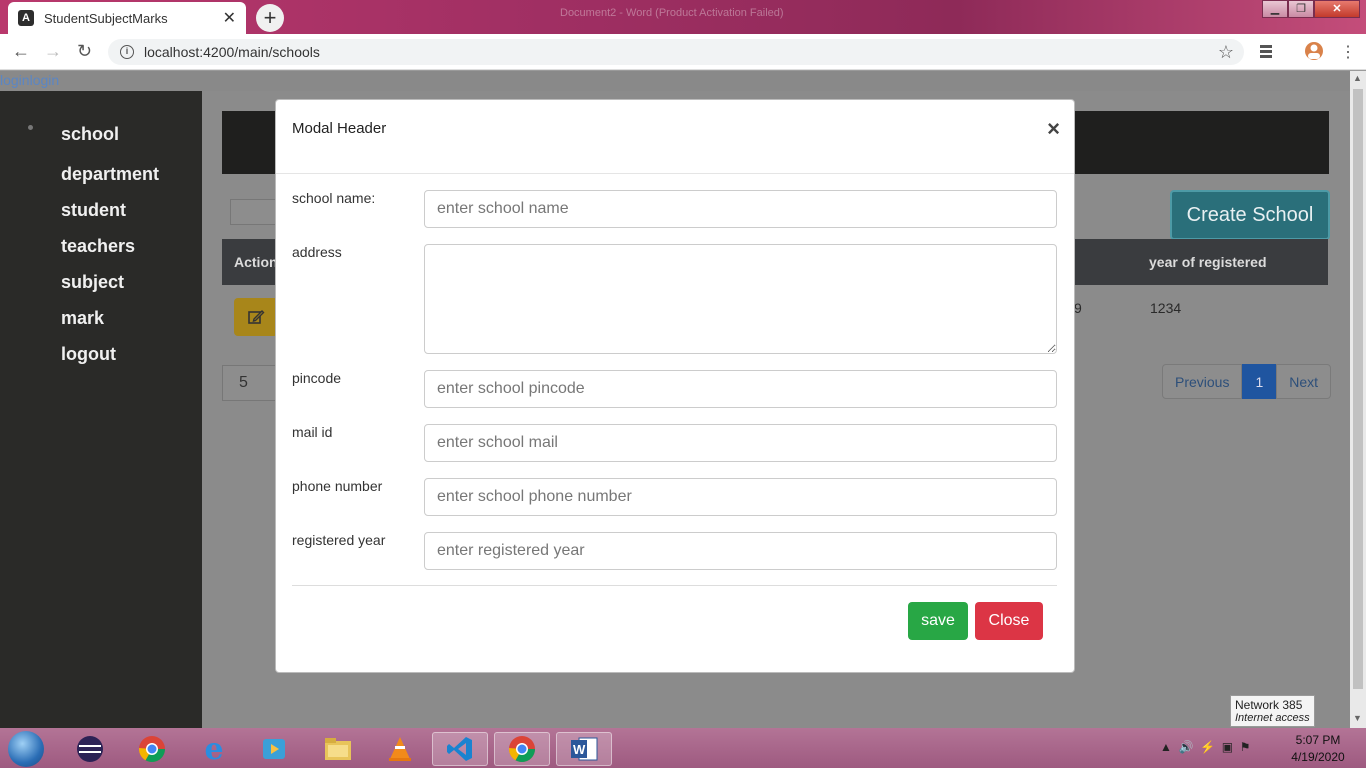 This screenshot has height=768, width=1366. Describe the element at coordinates (317, 252) in the screenshot. I see `address-label: address` at that location.